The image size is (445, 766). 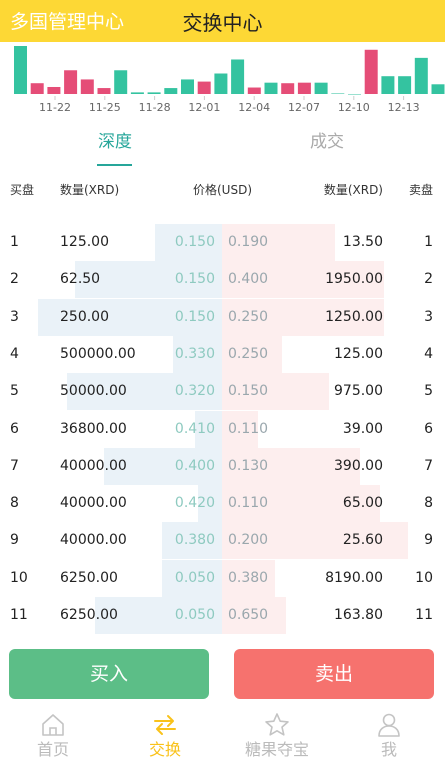 What do you see at coordinates (222, 429) in the screenshot?
I see `order-row: 6 36800.00 0.410 0.110 39.00 6` at bounding box center [222, 429].